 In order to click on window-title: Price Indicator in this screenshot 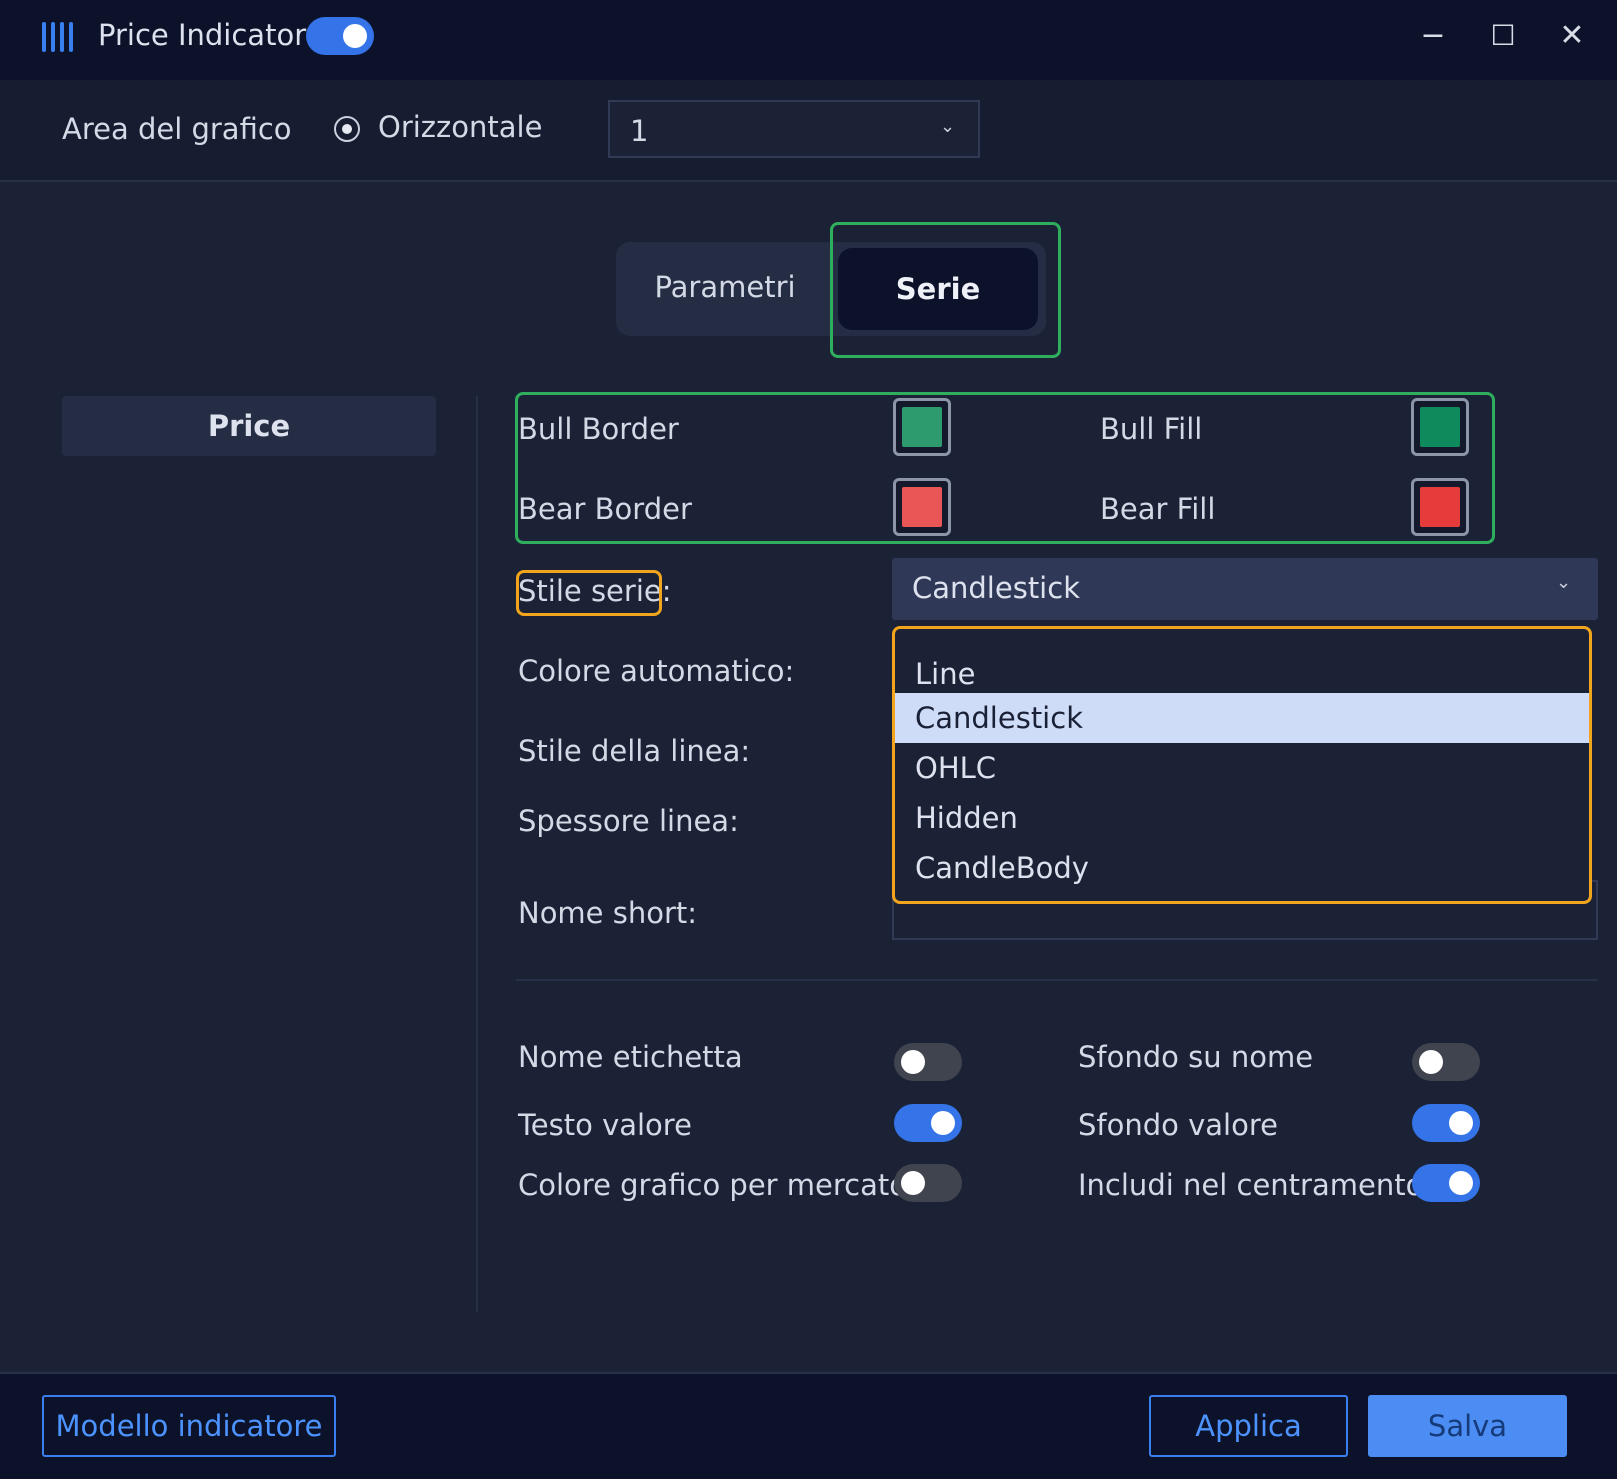, I will do `click(202, 35)`.